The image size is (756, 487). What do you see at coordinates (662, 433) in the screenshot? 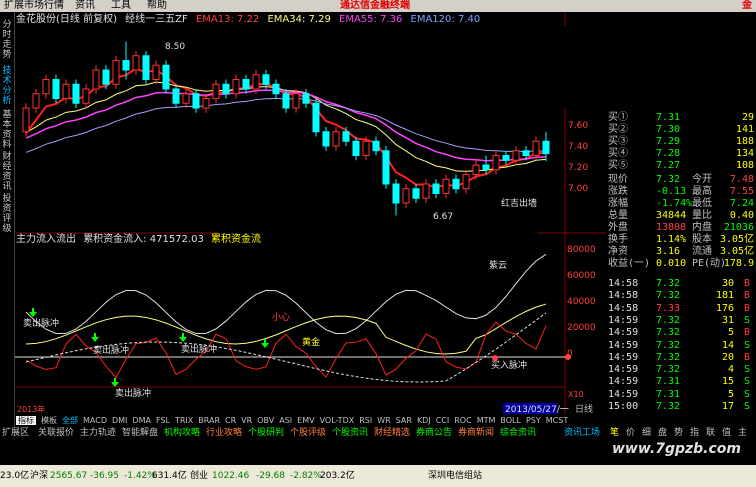
I see `quote-tab: 盘` at bounding box center [662, 433].